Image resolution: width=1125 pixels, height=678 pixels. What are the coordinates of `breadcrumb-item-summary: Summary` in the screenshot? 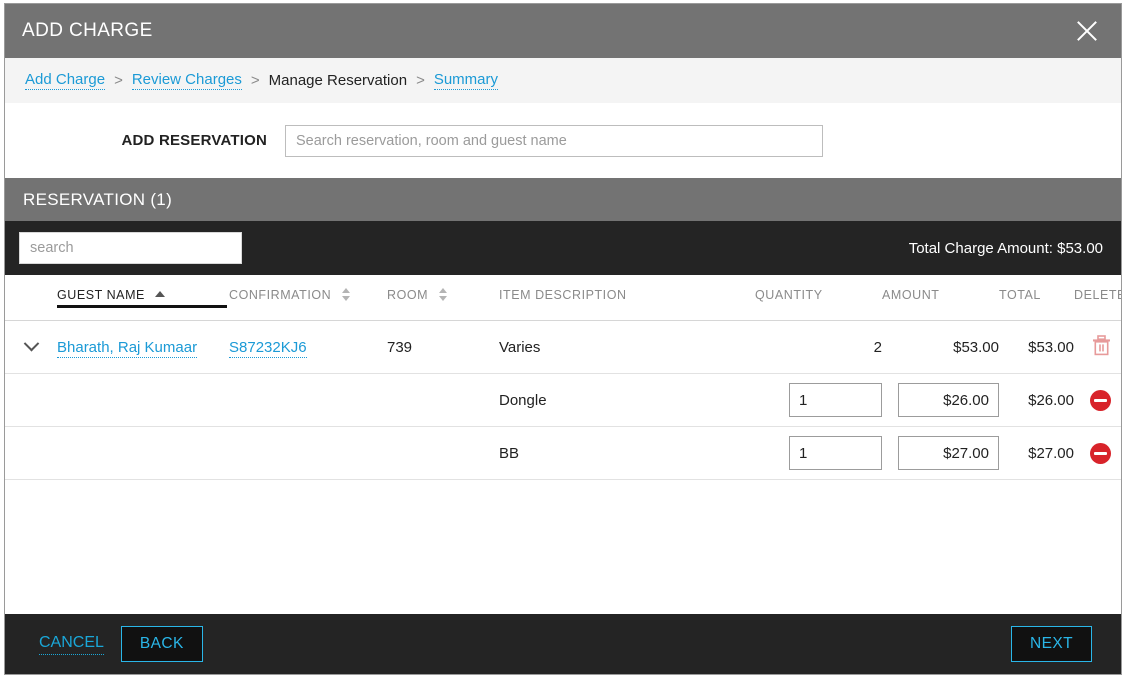 It's located at (466, 80).